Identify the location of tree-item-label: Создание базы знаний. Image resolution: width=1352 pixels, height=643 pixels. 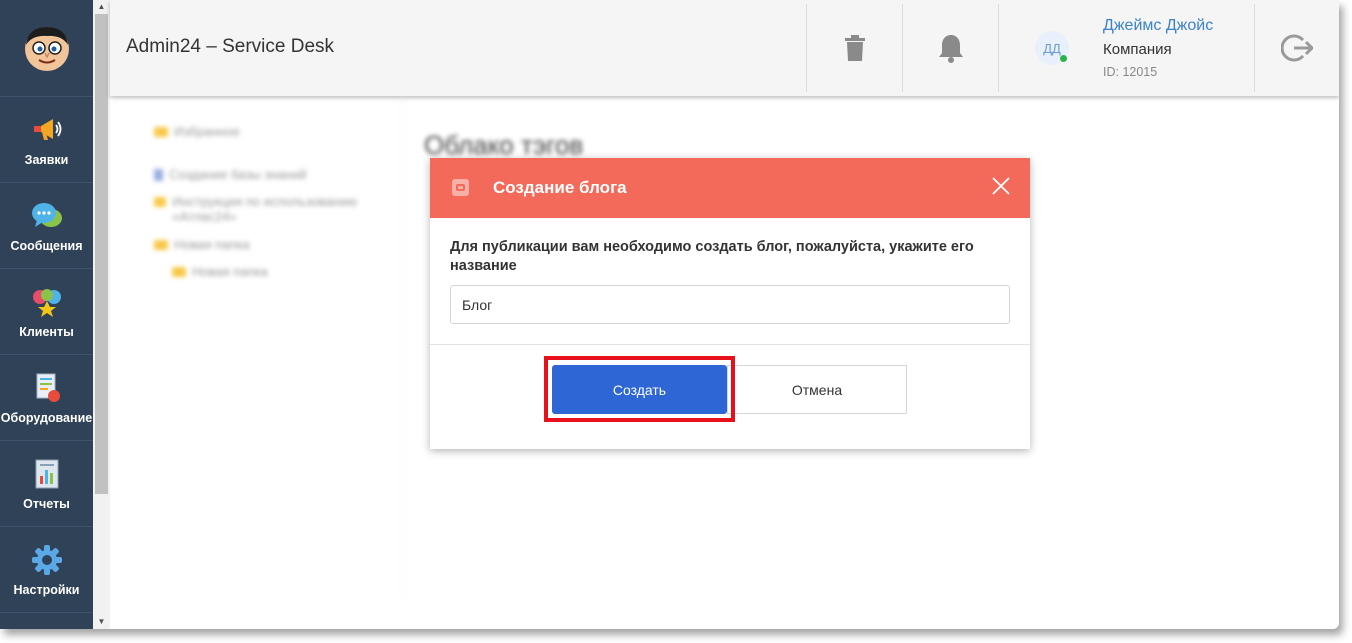
(238, 174).